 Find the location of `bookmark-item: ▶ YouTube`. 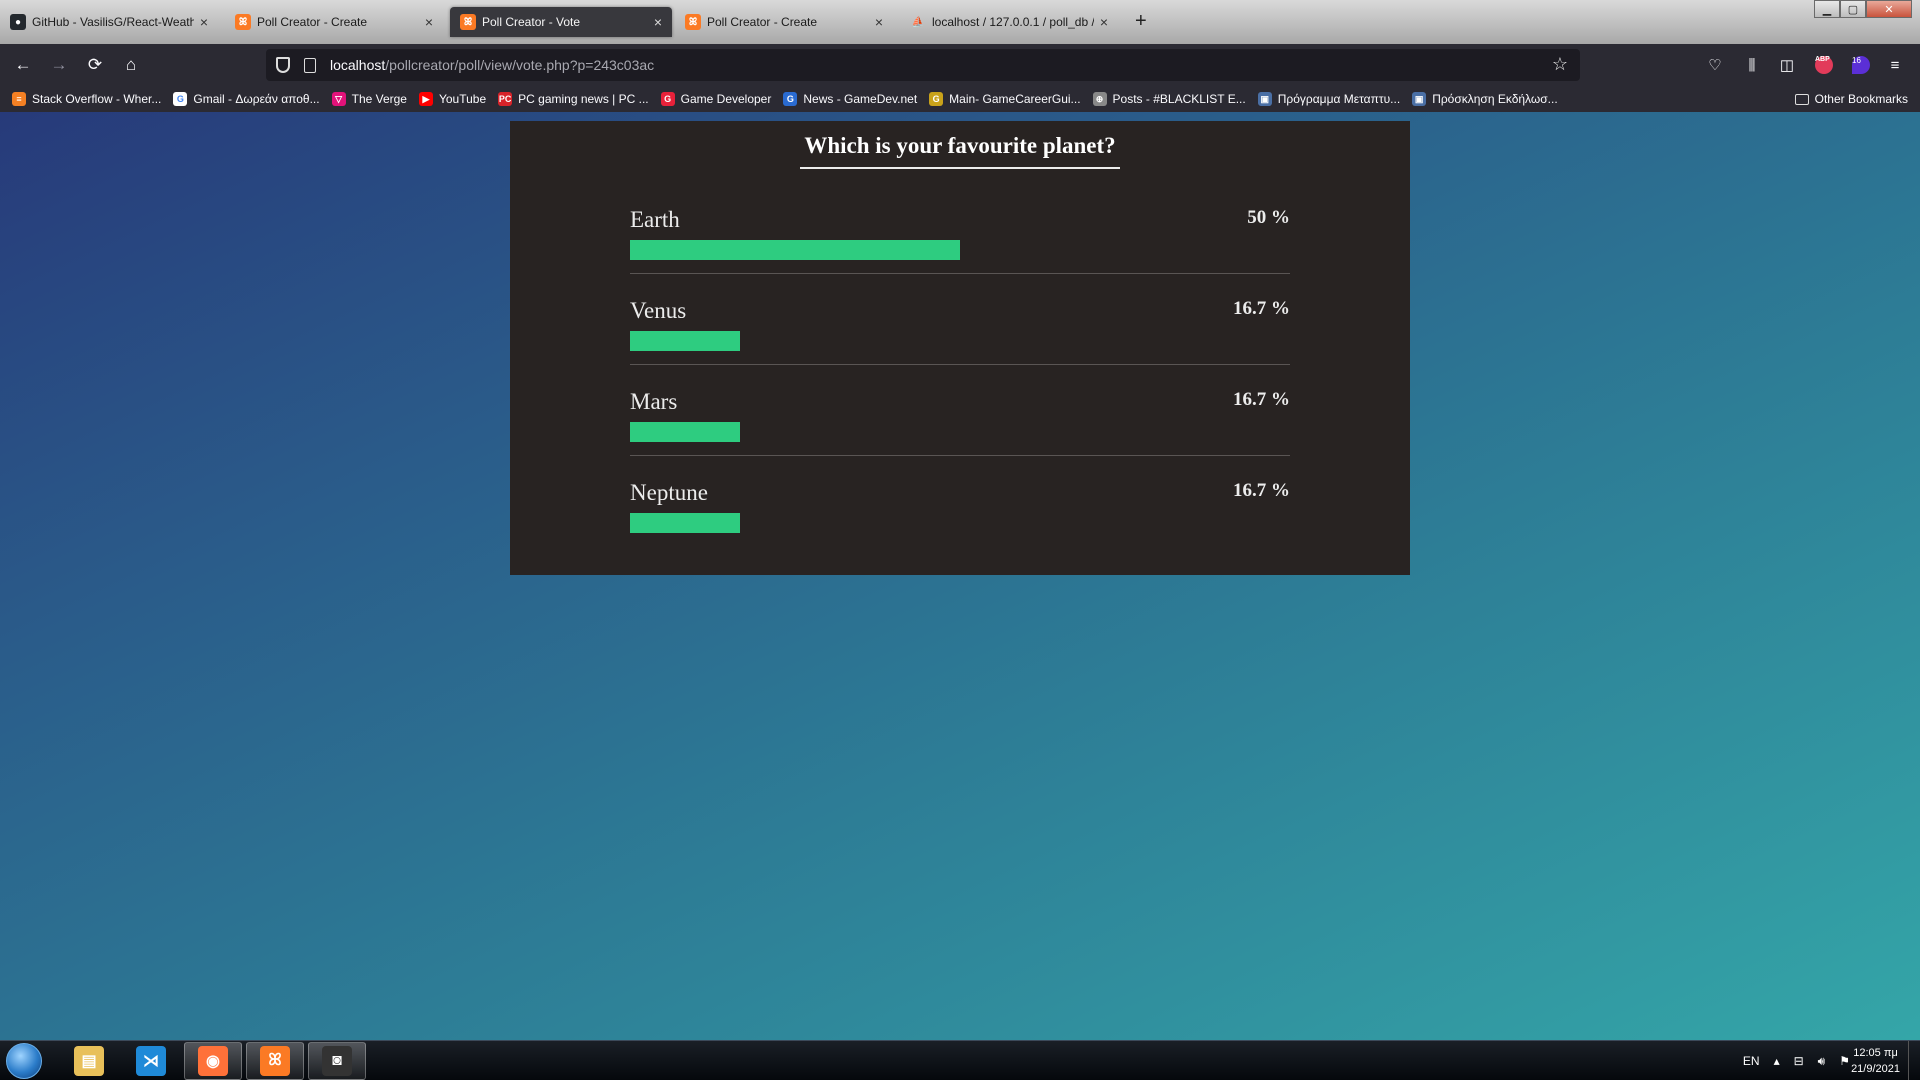

bookmark-item: ▶ YouTube is located at coordinates (452, 99).